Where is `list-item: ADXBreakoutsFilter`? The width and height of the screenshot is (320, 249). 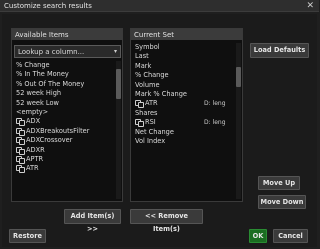
list-item: ADXBreakoutsFilter is located at coordinates (64, 131).